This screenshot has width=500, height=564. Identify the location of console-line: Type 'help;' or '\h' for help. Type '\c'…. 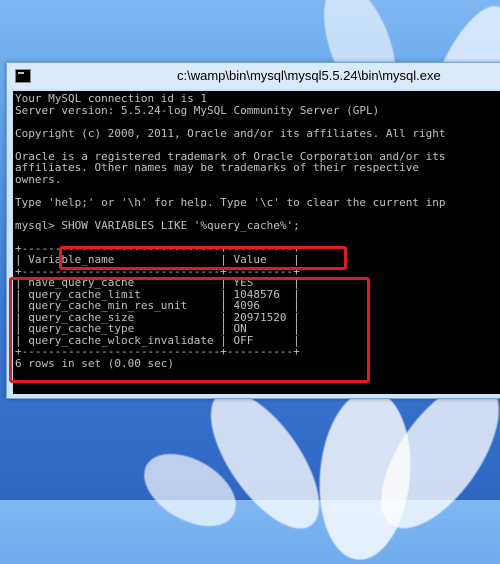
(230, 202).